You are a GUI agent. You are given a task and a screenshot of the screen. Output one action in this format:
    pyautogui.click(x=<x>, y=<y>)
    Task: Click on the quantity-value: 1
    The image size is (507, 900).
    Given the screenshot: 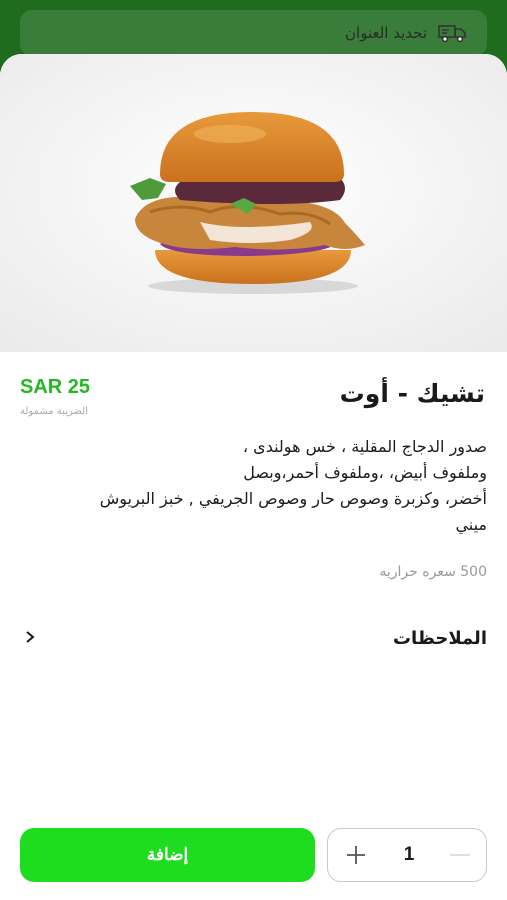 What is the action you would take?
    pyautogui.click(x=409, y=854)
    